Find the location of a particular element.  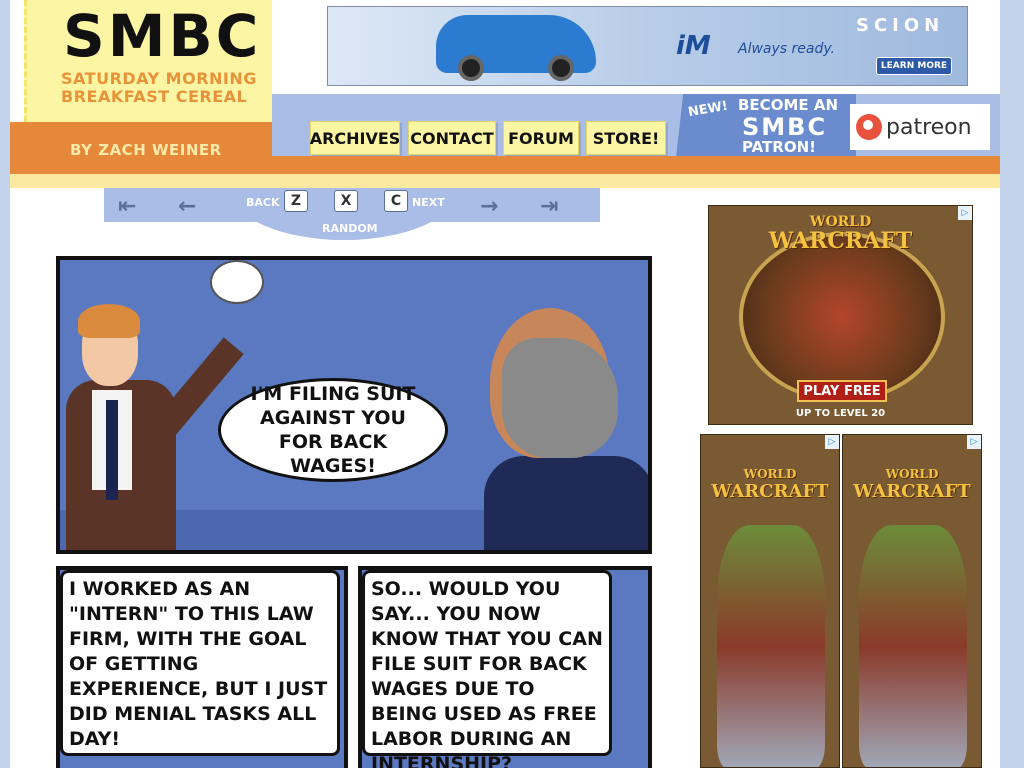

key-next: C is located at coordinates (396, 201).